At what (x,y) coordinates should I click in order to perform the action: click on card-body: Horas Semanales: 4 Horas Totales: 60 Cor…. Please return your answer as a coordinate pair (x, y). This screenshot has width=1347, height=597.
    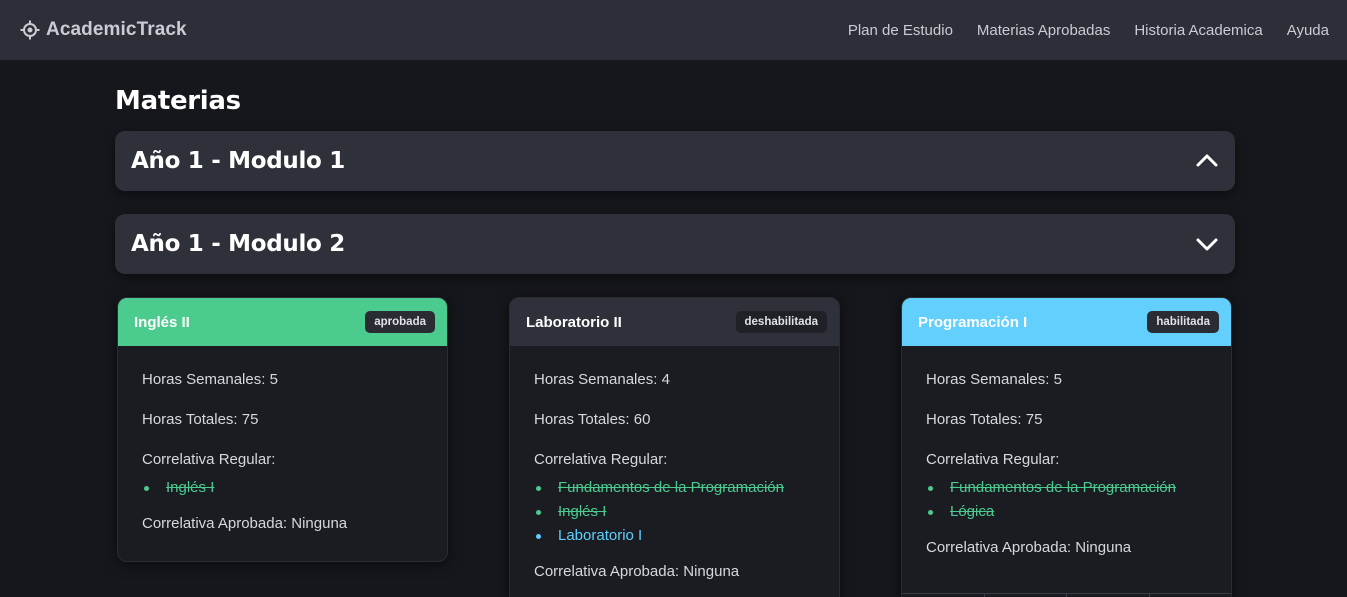
    Looking at the image, I should click on (674, 471).